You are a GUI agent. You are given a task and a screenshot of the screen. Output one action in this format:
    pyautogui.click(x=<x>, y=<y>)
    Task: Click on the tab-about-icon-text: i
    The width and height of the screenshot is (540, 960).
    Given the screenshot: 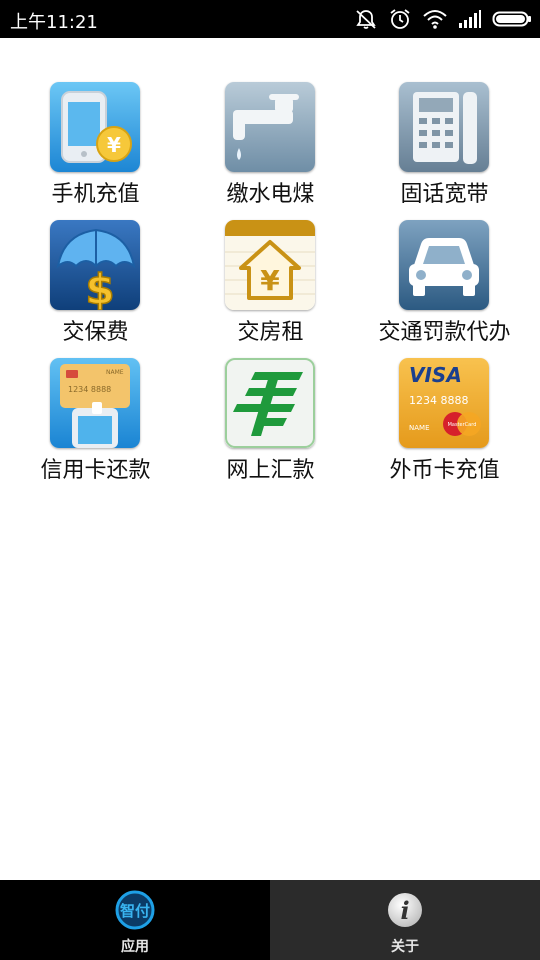 What is the action you would take?
    pyautogui.click(x=404, y=910)
    